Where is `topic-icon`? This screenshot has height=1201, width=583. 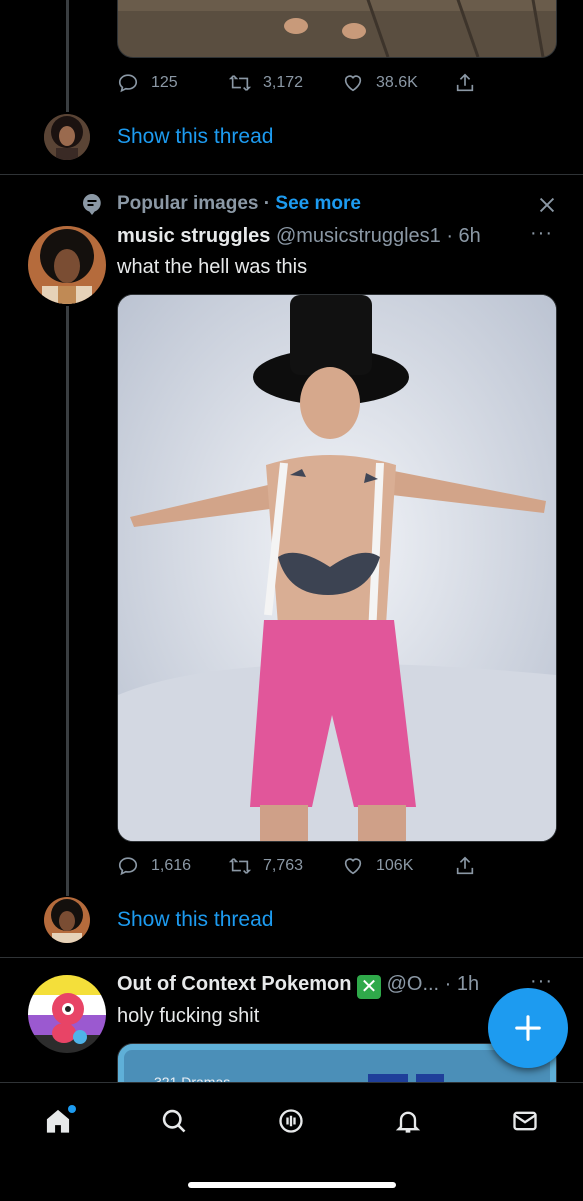
topic-icon is located at coordinates (92, 204).